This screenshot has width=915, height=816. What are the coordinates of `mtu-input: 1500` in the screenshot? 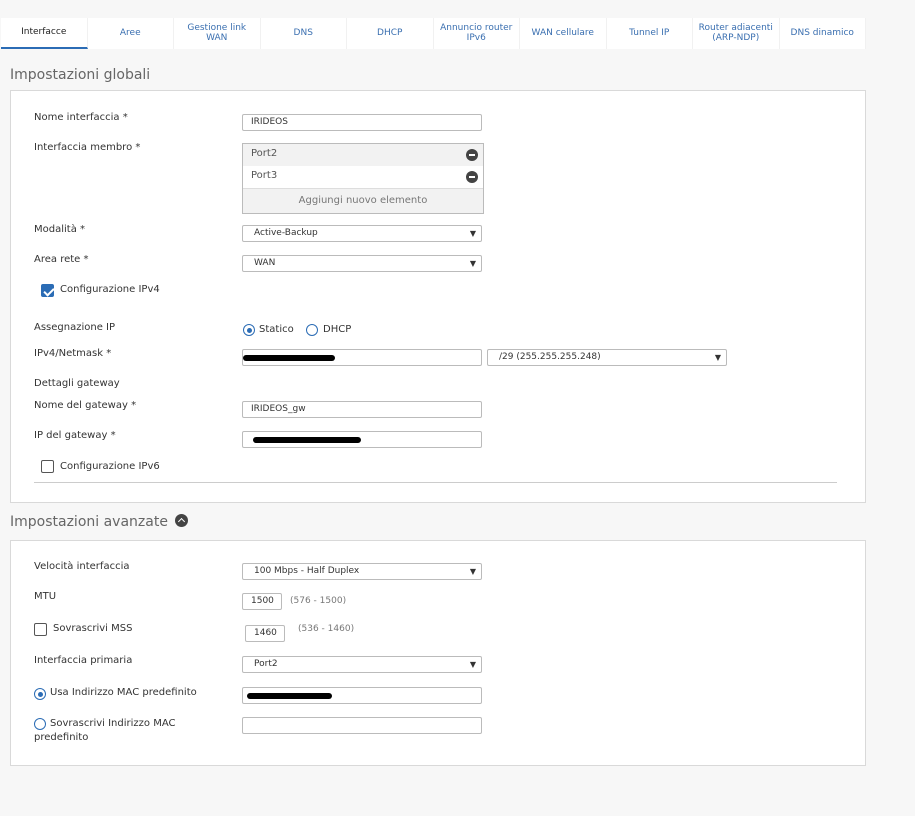 It's located at (262, 601).